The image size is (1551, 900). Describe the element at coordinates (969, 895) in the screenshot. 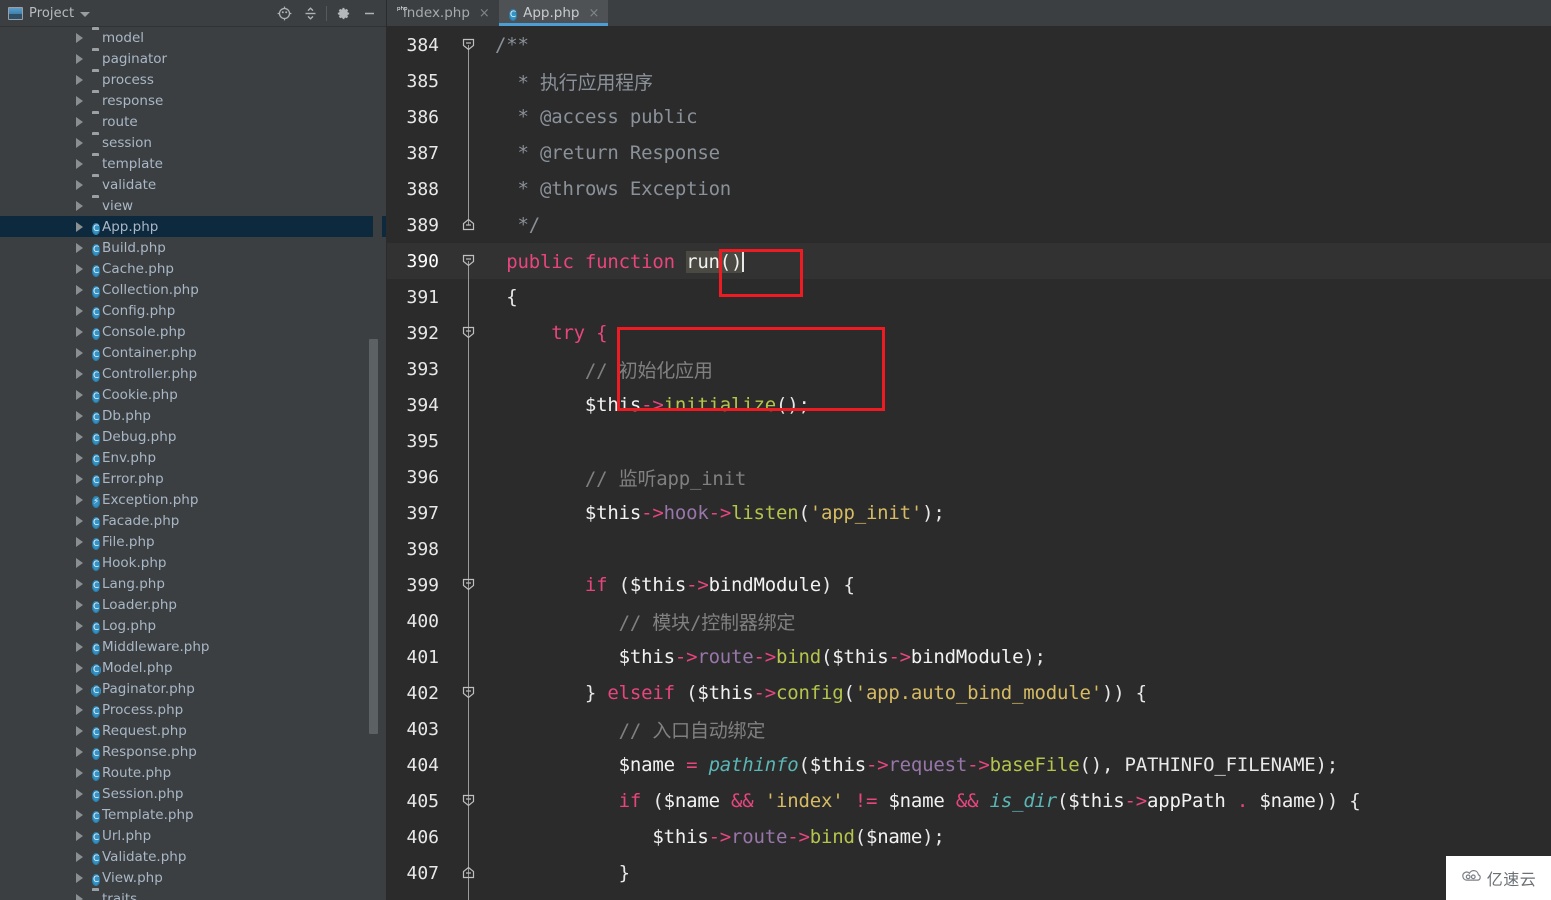

I see `code-line: 408 }` at that location.